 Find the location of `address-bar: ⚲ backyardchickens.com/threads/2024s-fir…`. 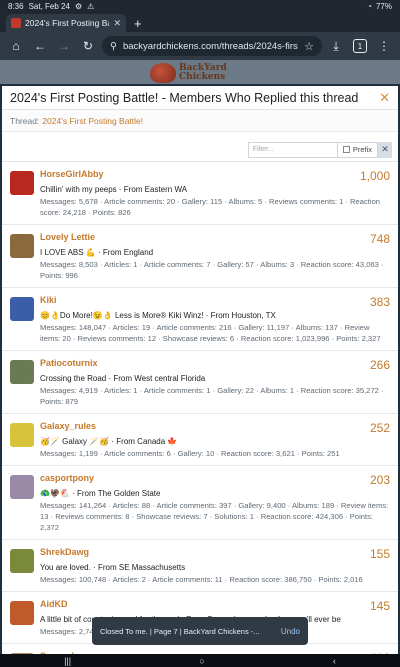

address-bar: ⚲ backyardchickens.com/threads/2024s-fir… is located at coordinates (212, 46).